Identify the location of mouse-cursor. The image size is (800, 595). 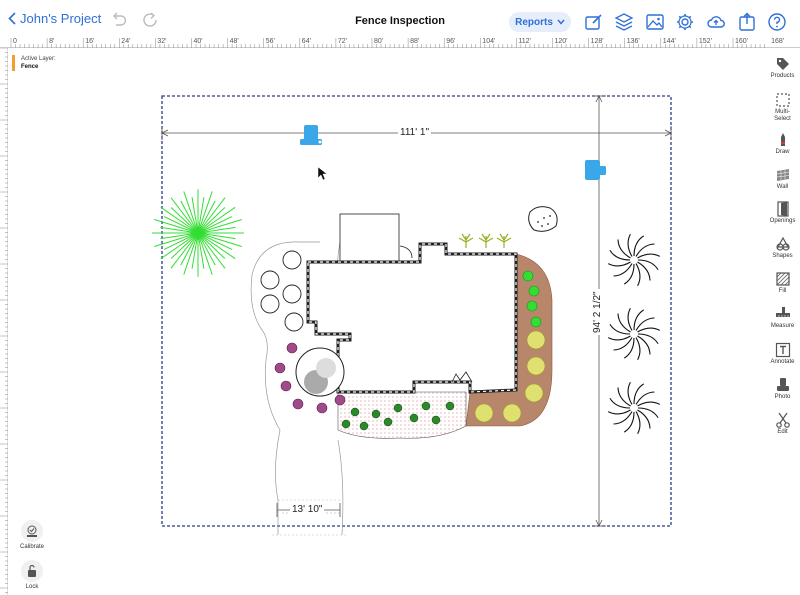
(322, 173).